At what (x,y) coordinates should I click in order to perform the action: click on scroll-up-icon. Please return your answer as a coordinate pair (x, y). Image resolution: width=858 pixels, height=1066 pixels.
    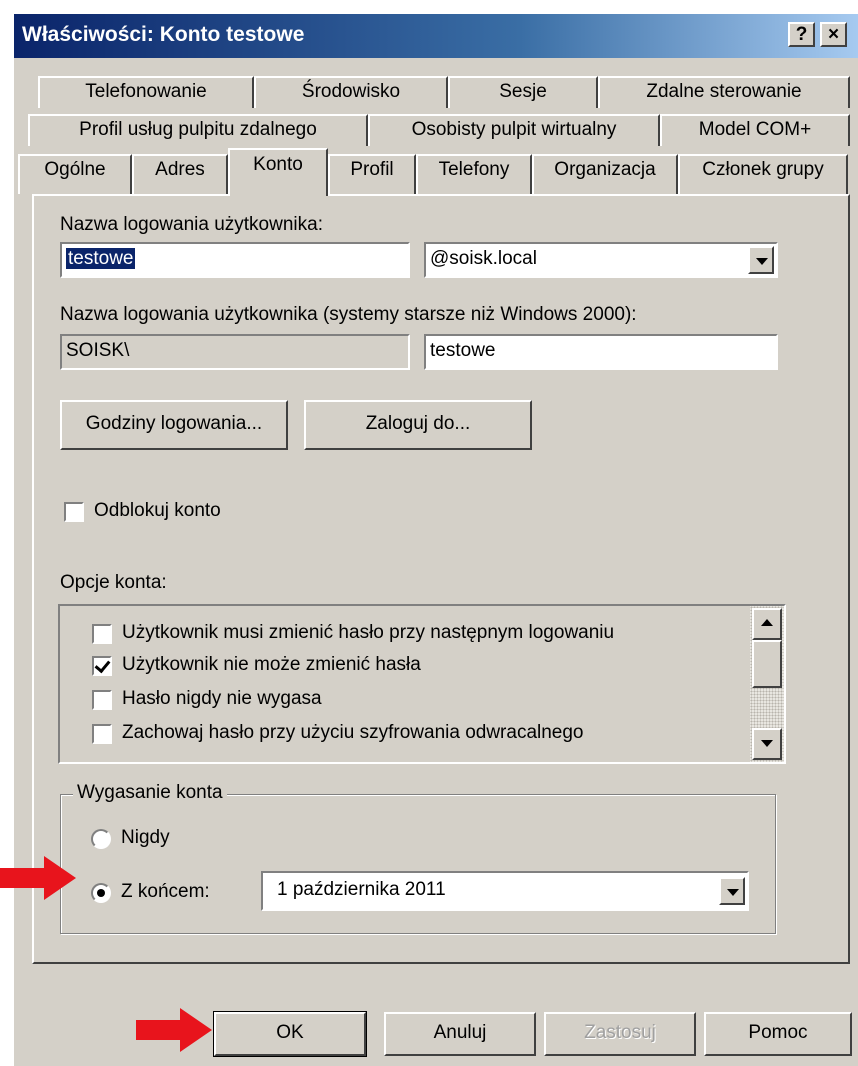
    Looking at the image, I should click on (767, 624).